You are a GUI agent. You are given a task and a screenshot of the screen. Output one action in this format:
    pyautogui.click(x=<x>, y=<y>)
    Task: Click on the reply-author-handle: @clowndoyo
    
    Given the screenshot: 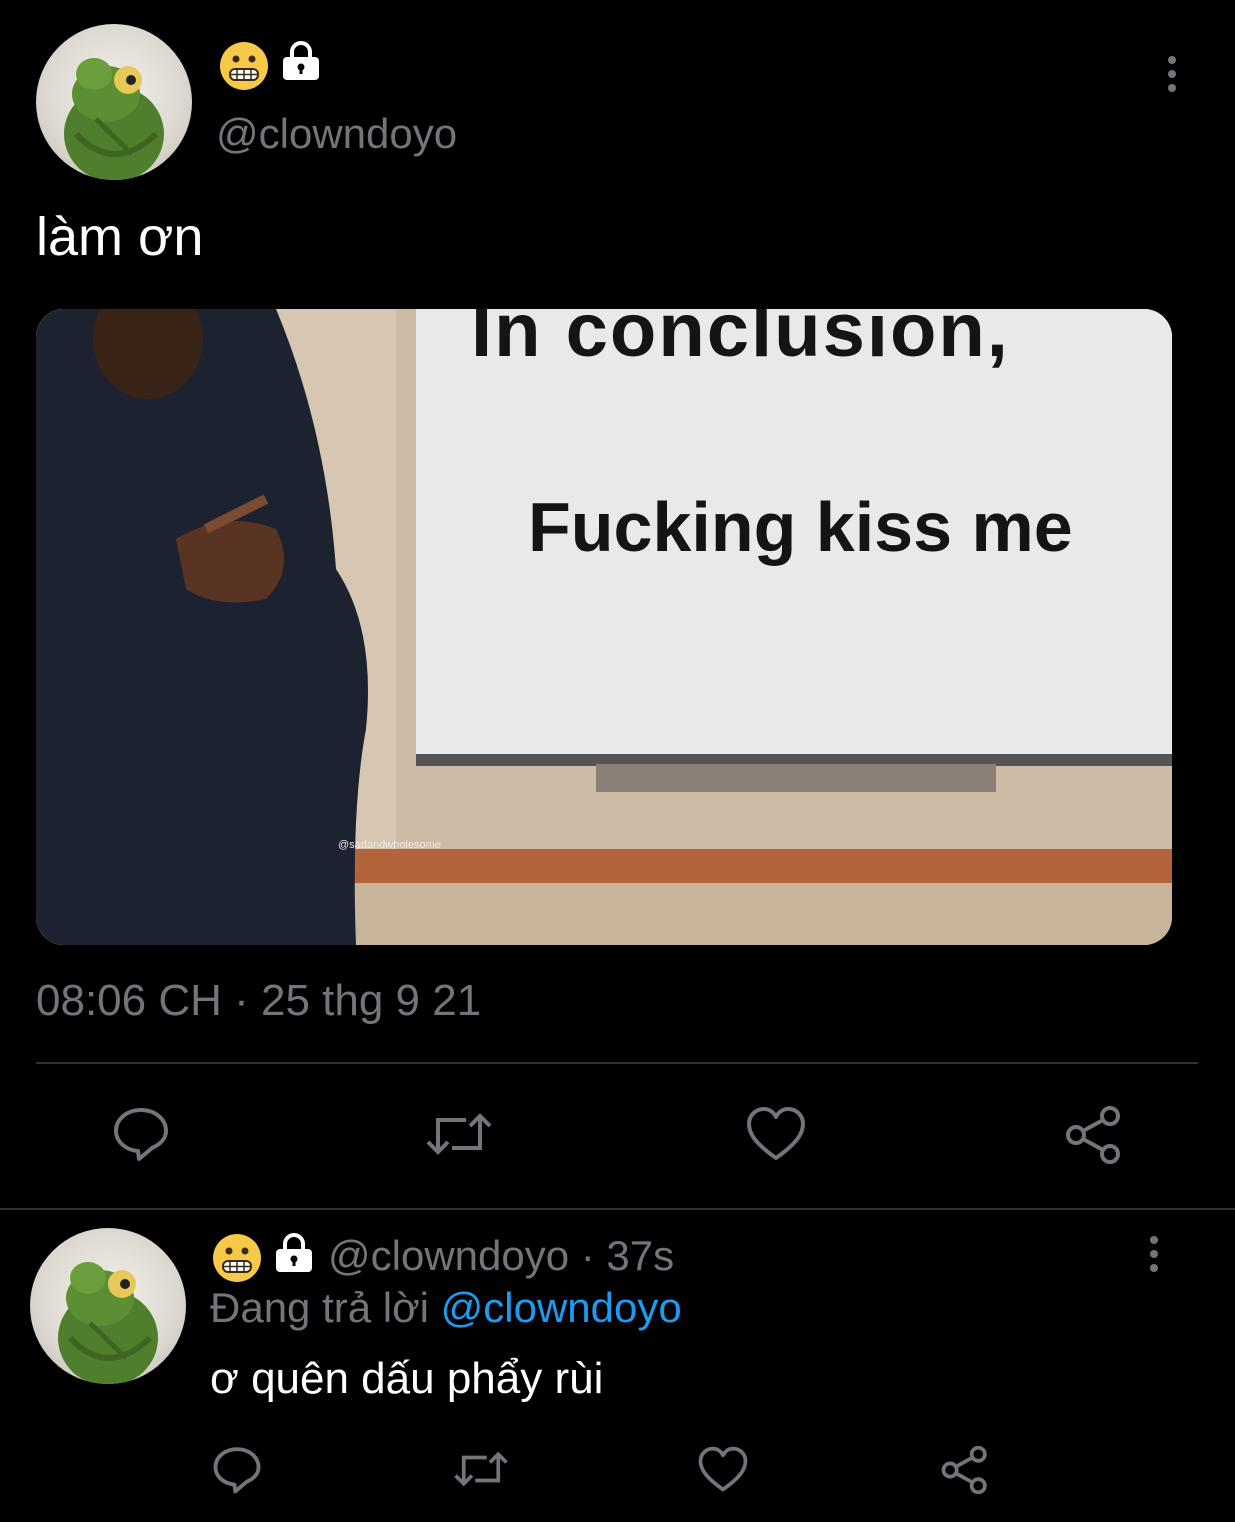 What is the action you would take?
    pyautogui.click(x=448, y=1255)
    